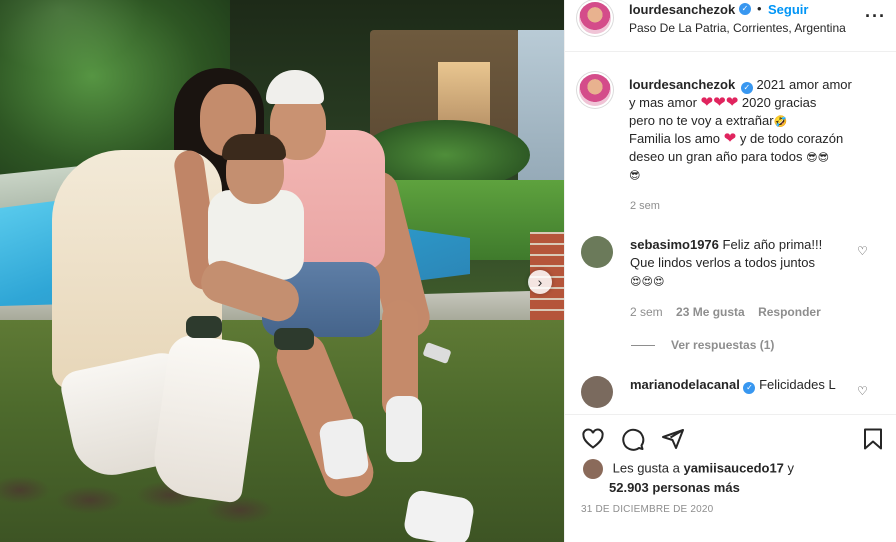  I want to click on post-date: 31 de diciembre de 2020, so click(647, 509).